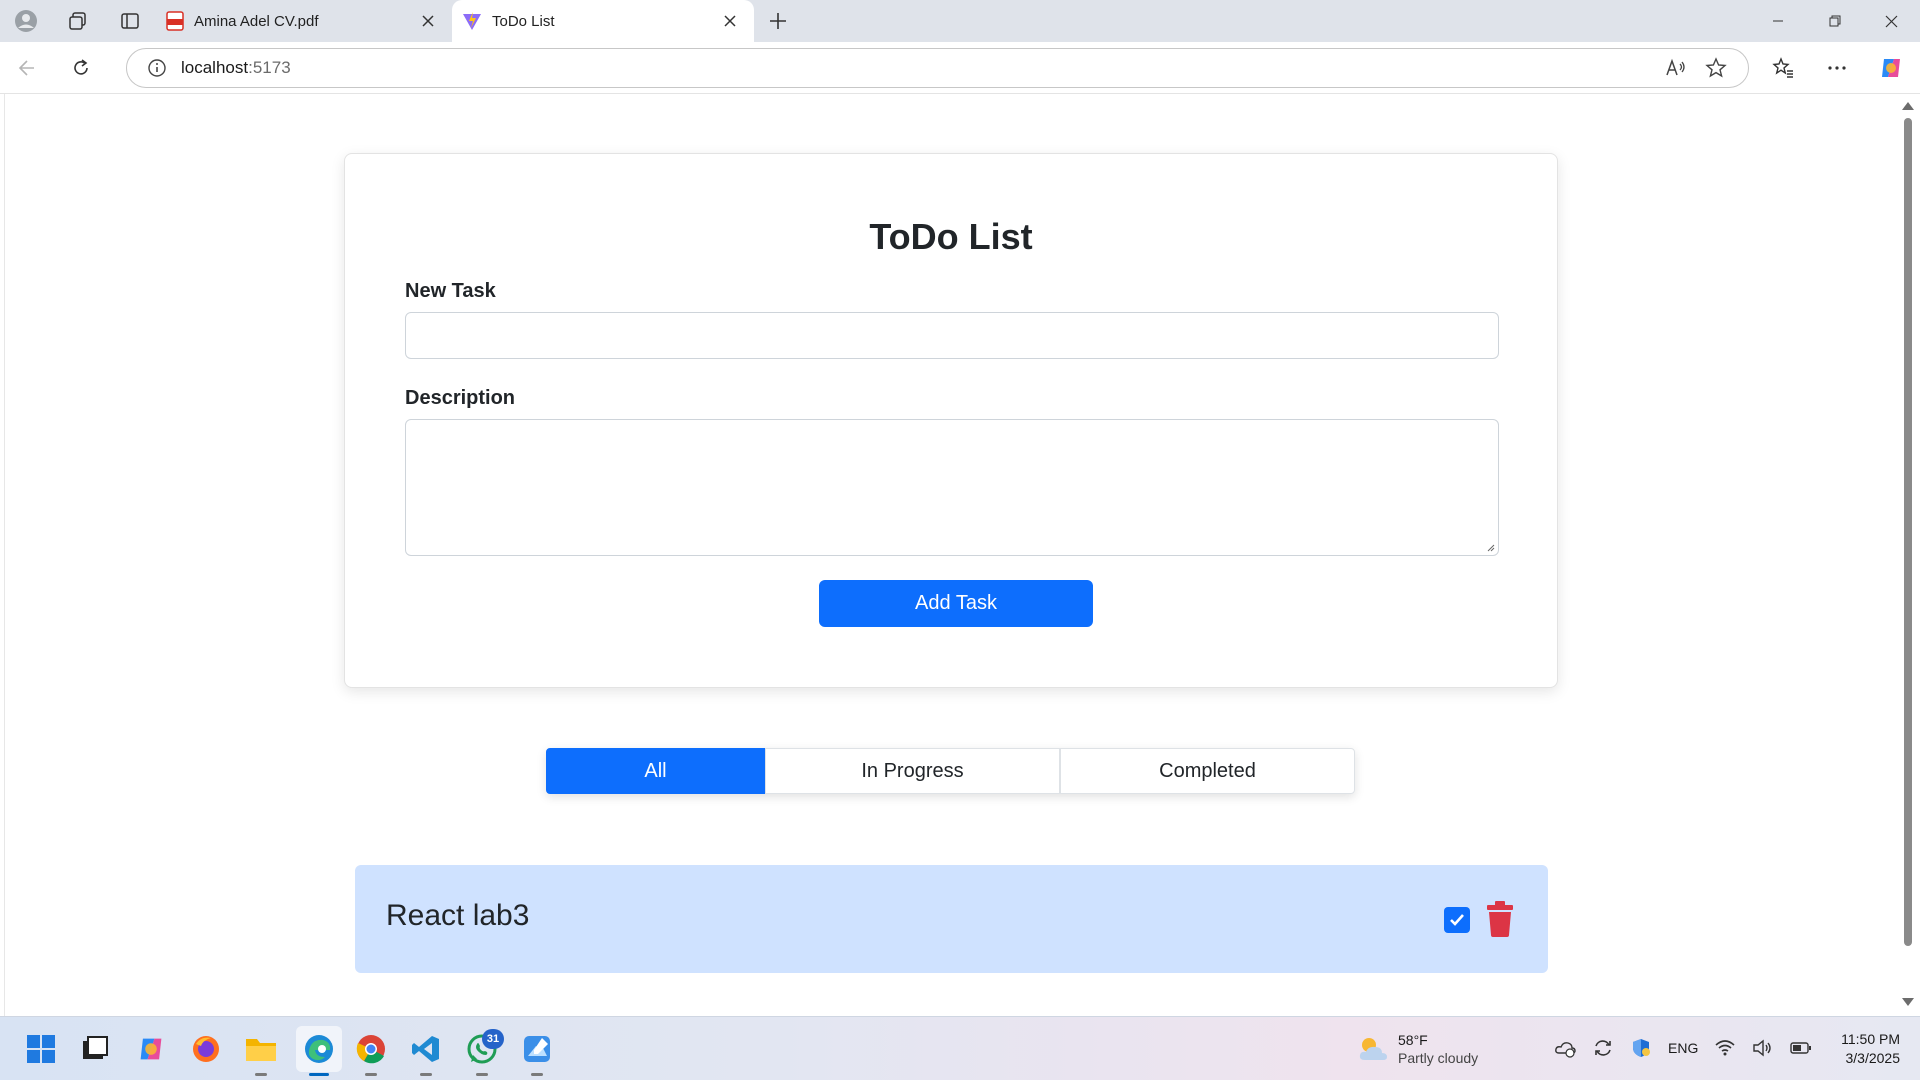  I want to click on description-textarea, so click(952, 487).